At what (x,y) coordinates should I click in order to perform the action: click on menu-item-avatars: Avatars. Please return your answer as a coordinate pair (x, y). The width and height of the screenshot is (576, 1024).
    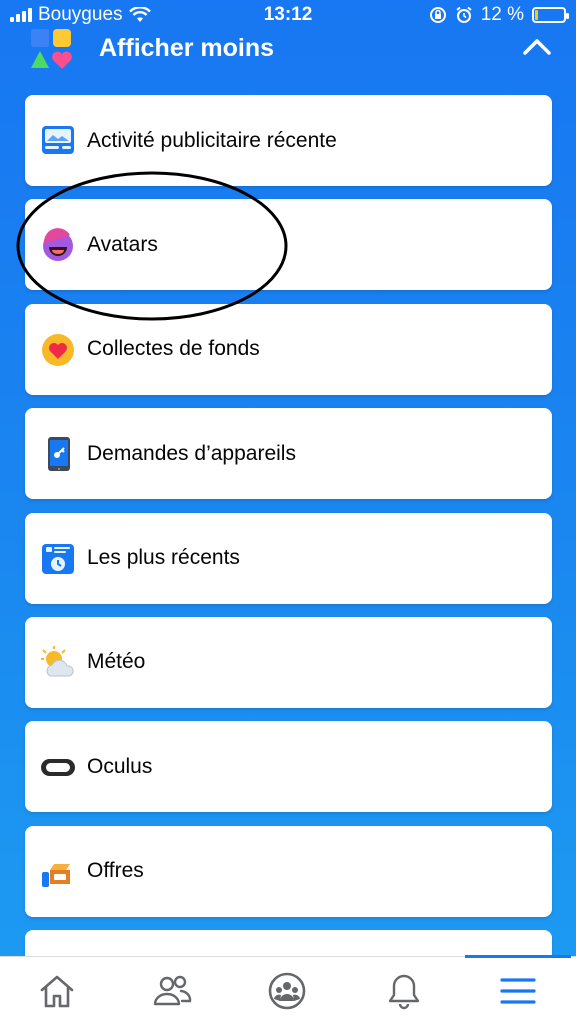
    Looking at the image, I should click on (288, 245).